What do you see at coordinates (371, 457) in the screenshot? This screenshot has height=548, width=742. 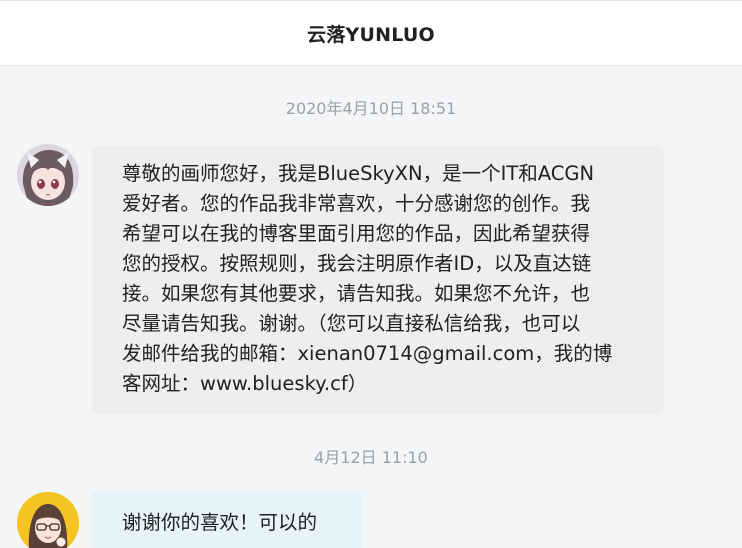 I see `message-timestamp: 4月12日 11:10` at bounding box center [371, 457].